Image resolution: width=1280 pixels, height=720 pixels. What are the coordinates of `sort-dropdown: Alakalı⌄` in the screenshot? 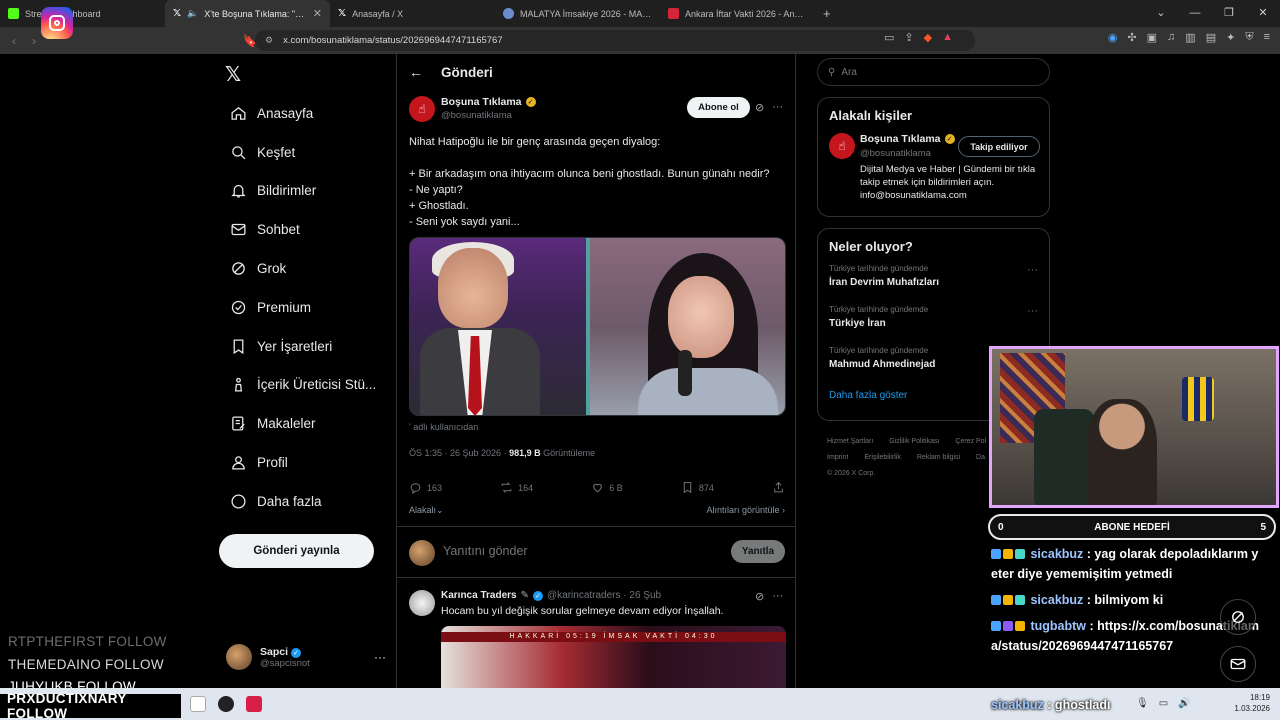 It's located at (426, 510).